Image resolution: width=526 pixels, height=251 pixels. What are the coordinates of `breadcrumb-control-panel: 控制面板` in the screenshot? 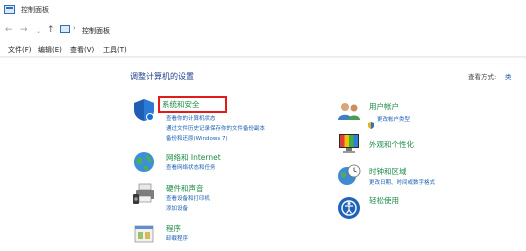 It's located at (96, 31).